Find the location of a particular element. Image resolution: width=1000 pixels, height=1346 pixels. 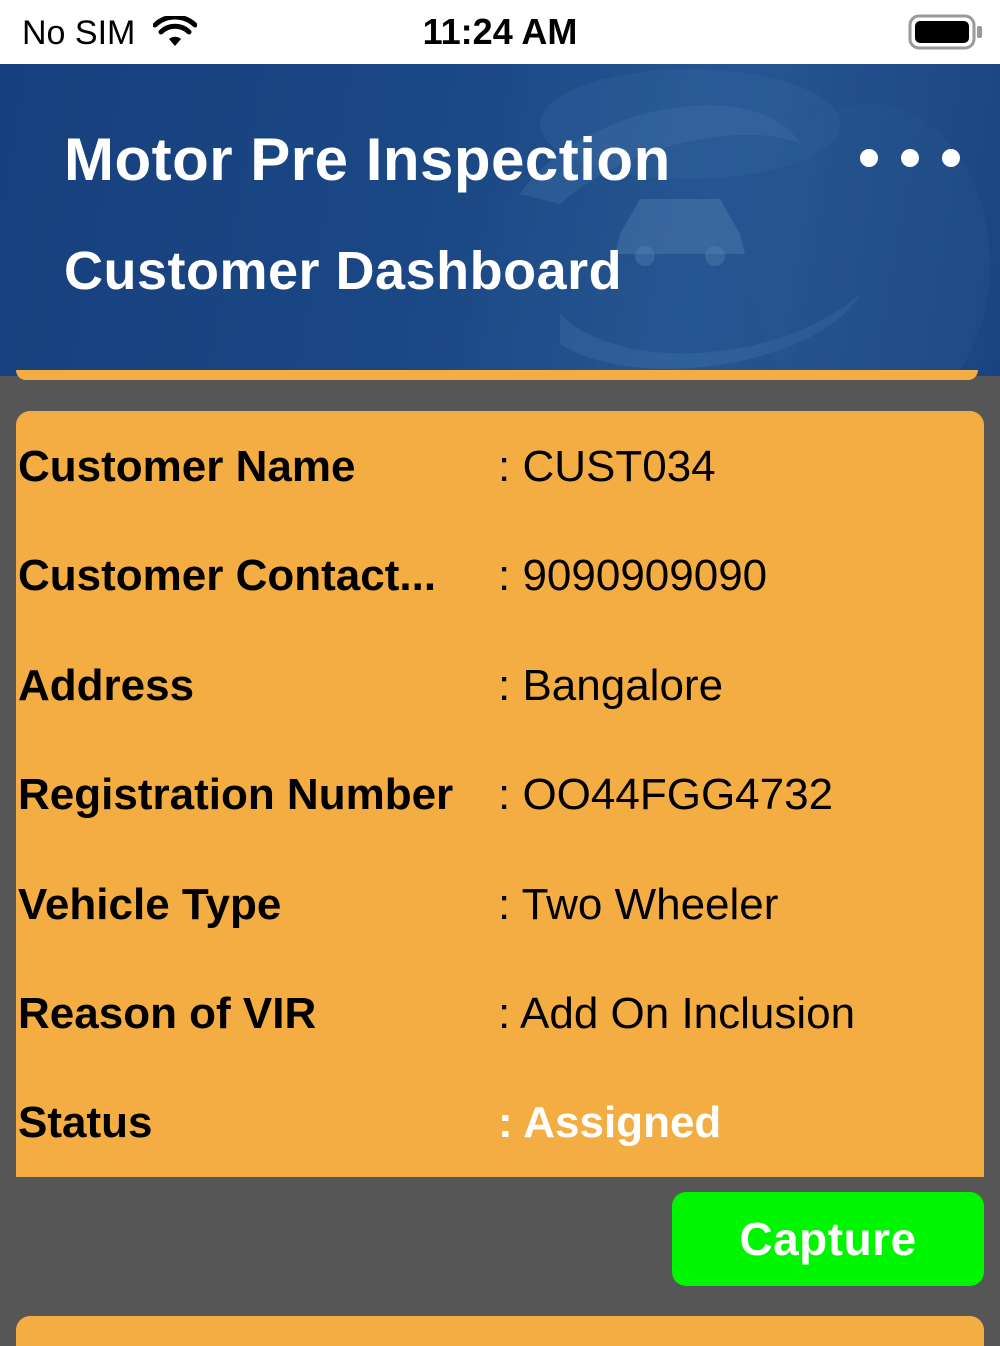

detail-row-reason-of-vir: Reason of VIR : Add On Inclusion is located at coordinates (500, 1014).